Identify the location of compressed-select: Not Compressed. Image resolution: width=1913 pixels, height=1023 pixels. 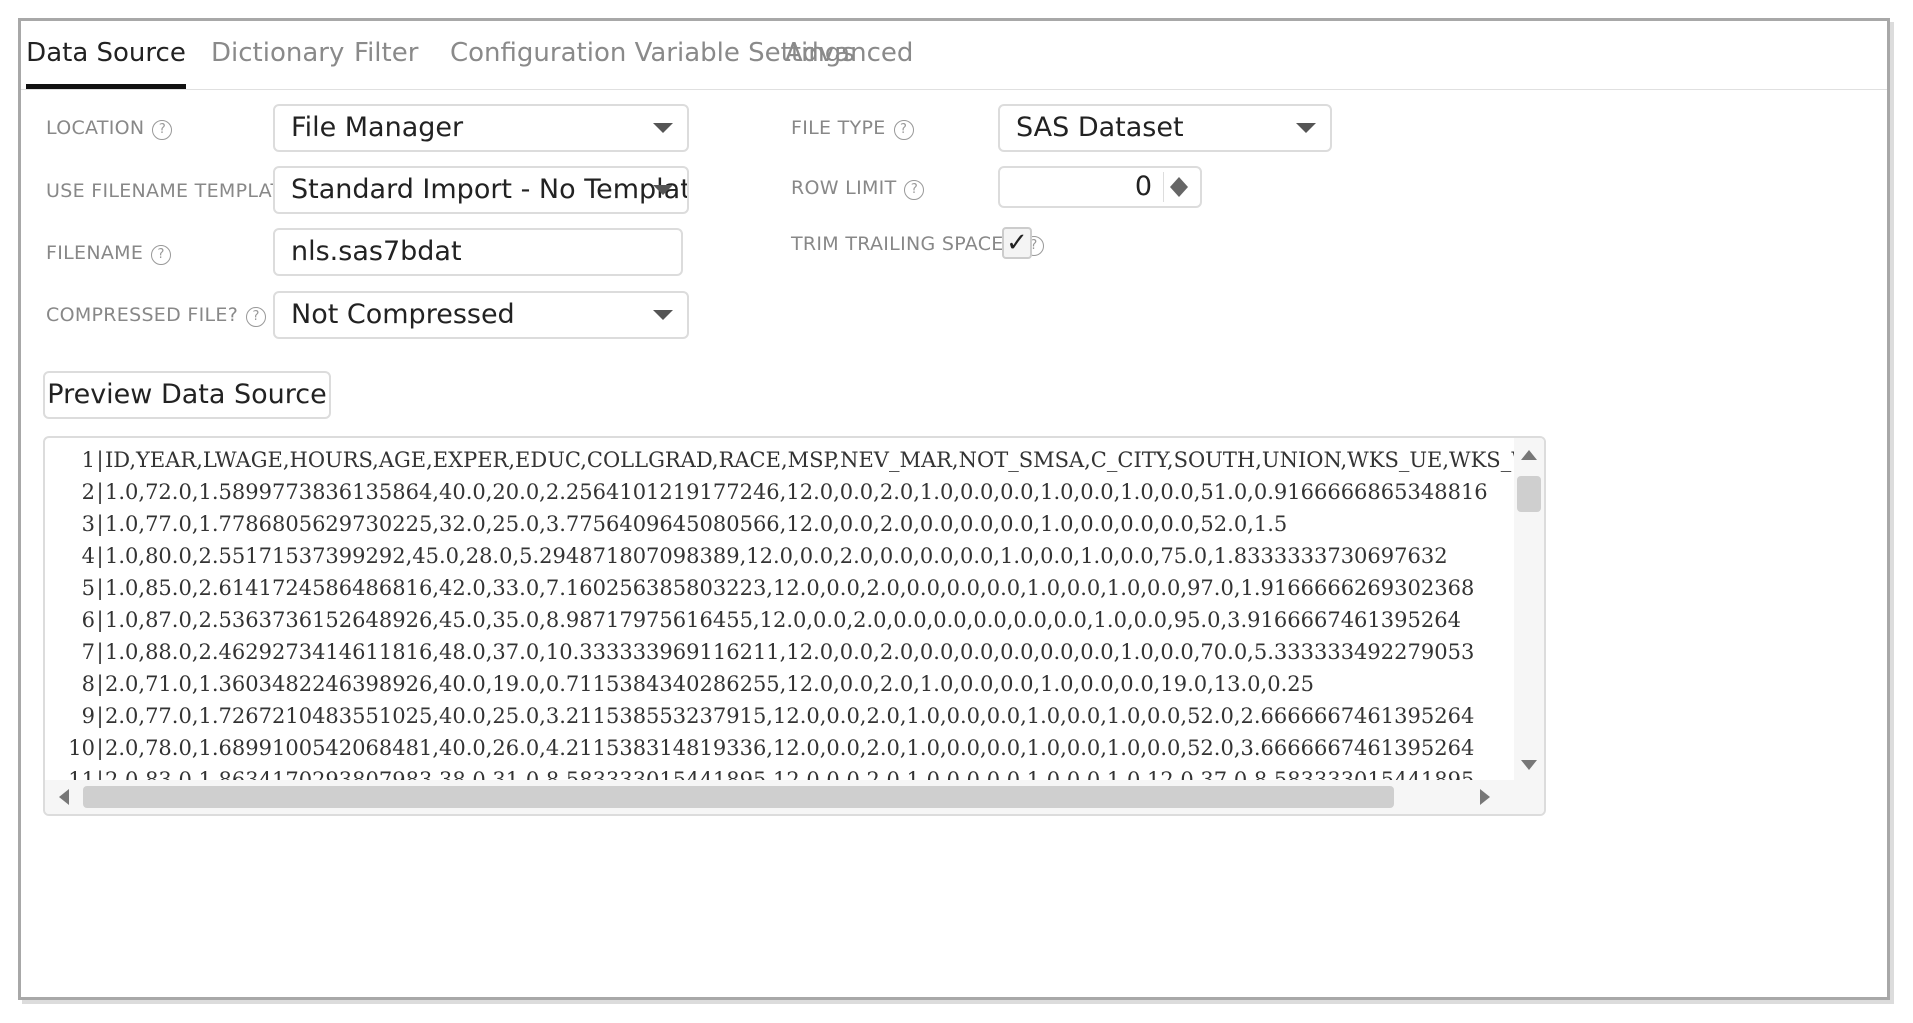
(481, 315).